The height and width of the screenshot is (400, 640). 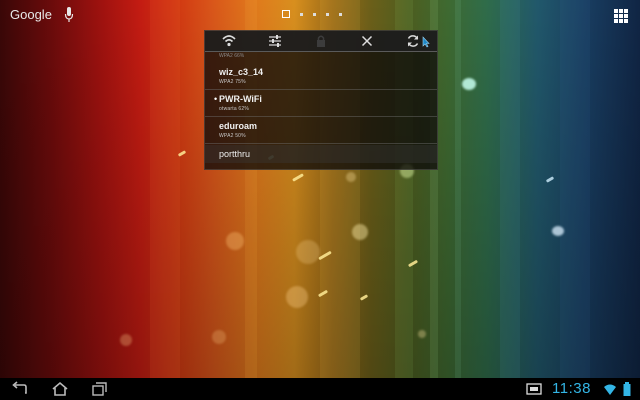 What do you see at coordinates (100, 389) in the screenshot?
I see `recent-apps-icon` at bounding box center [100, 389].